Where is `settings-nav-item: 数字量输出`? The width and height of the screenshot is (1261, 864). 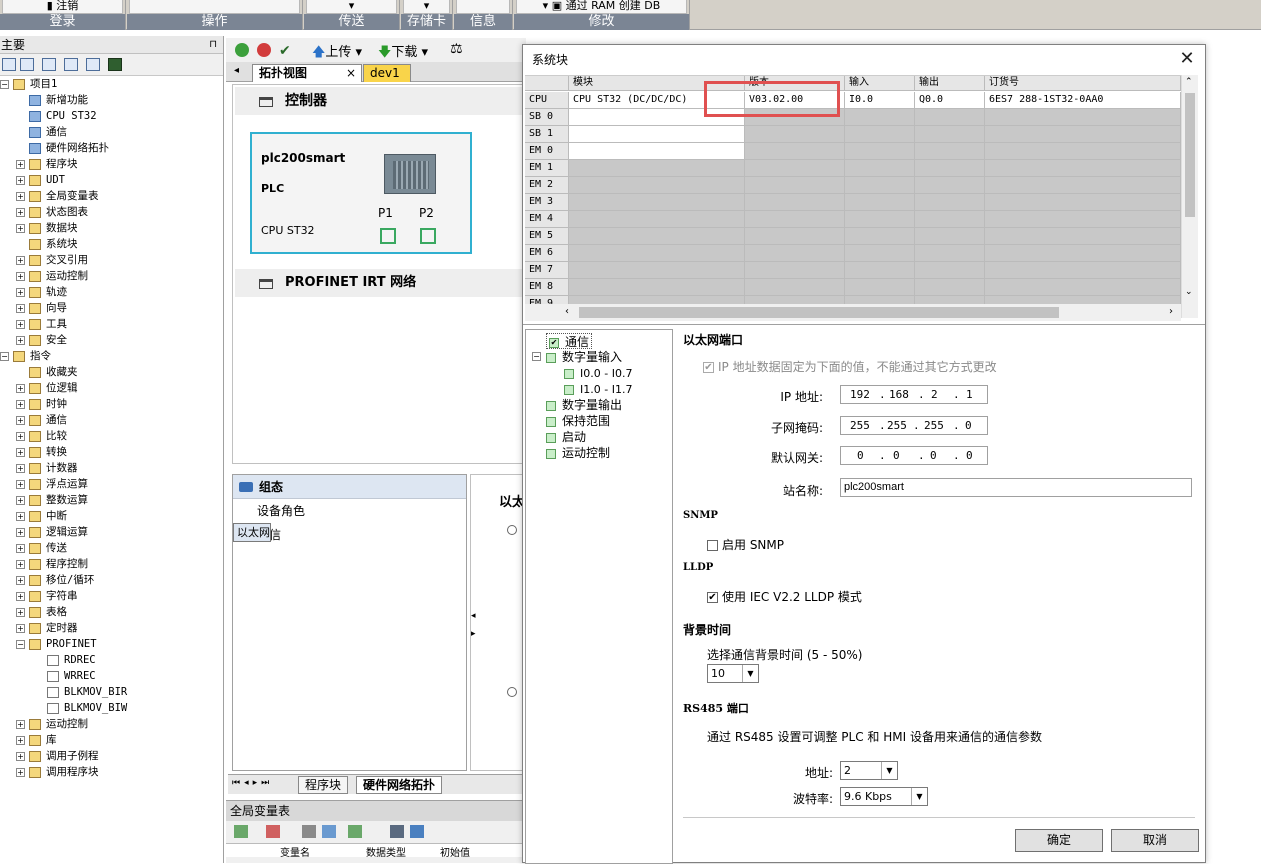 settings-nav-item: 数字量输出 is located at coordinates (584, 405).